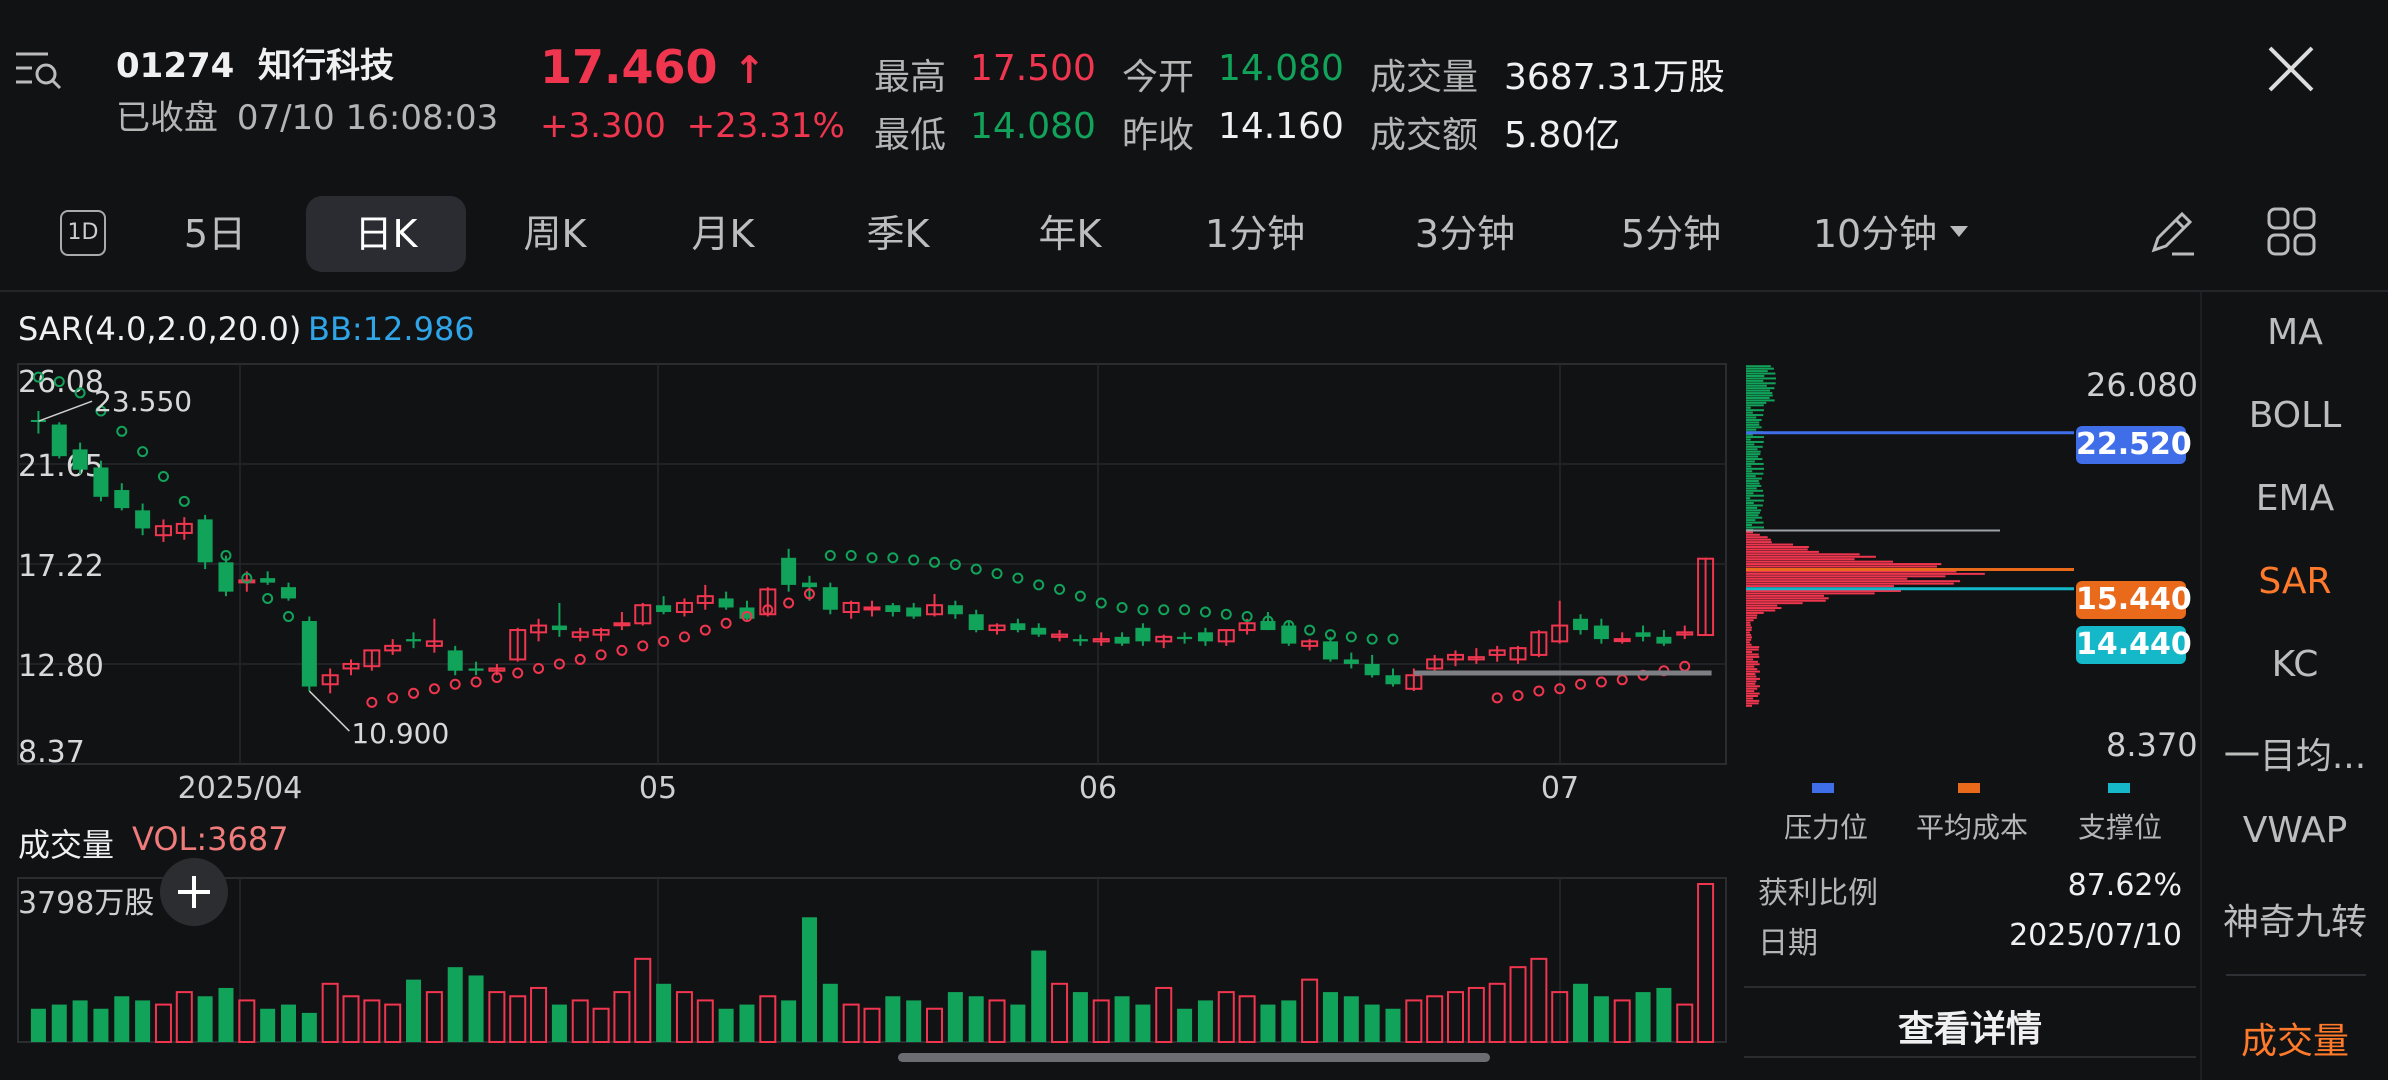 The image size is (2388, 1080). Describe the element at coordinates (1959, 231) in the screenshot. I see `dropdown-caret-icon` at that location.